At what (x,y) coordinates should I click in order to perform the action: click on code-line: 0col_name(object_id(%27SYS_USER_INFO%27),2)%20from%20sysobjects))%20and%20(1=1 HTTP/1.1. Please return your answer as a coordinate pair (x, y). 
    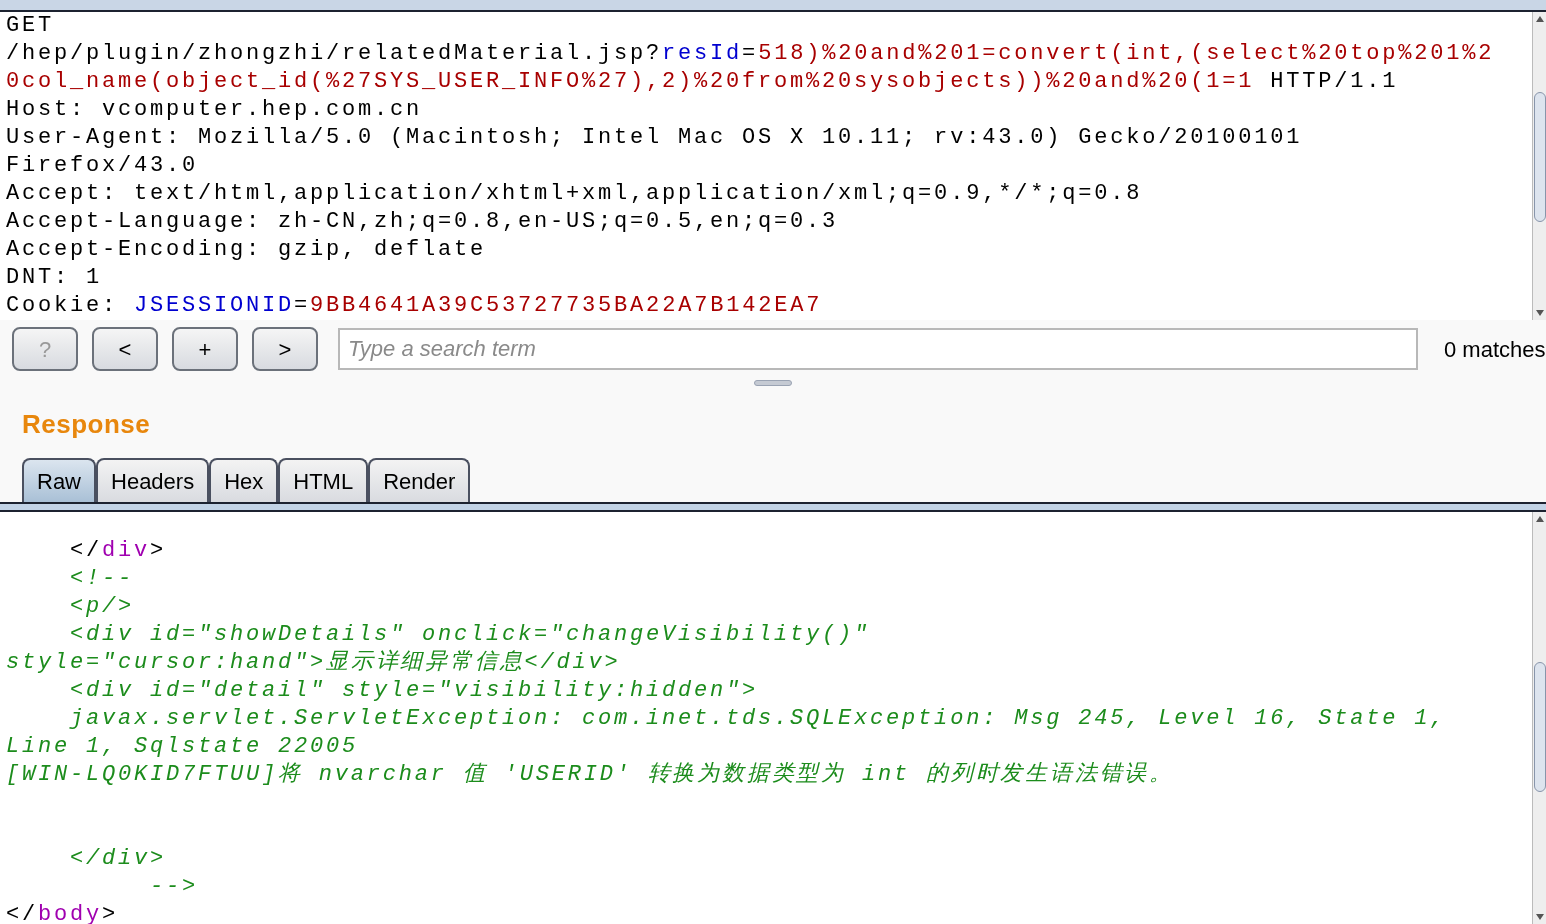
    Looking at the image, I should click on (702, 82).